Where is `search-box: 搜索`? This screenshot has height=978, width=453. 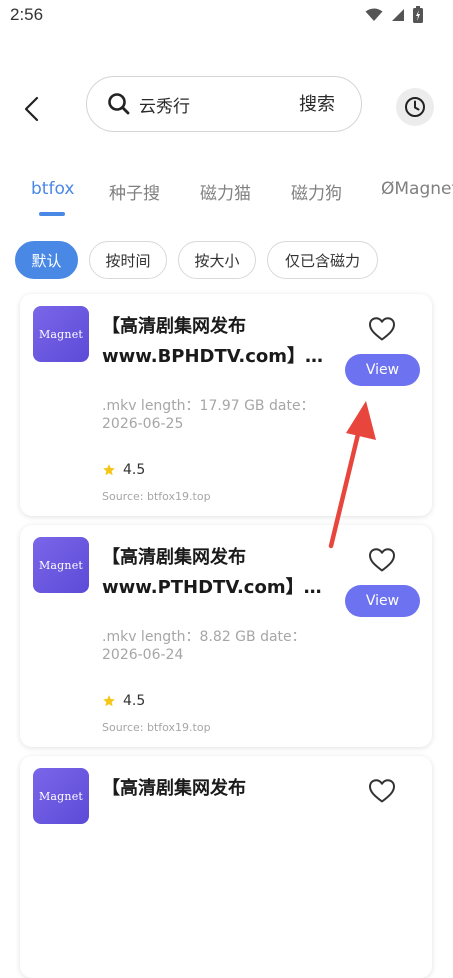 search-box: 搜索 is located at coordinates (224, 104).